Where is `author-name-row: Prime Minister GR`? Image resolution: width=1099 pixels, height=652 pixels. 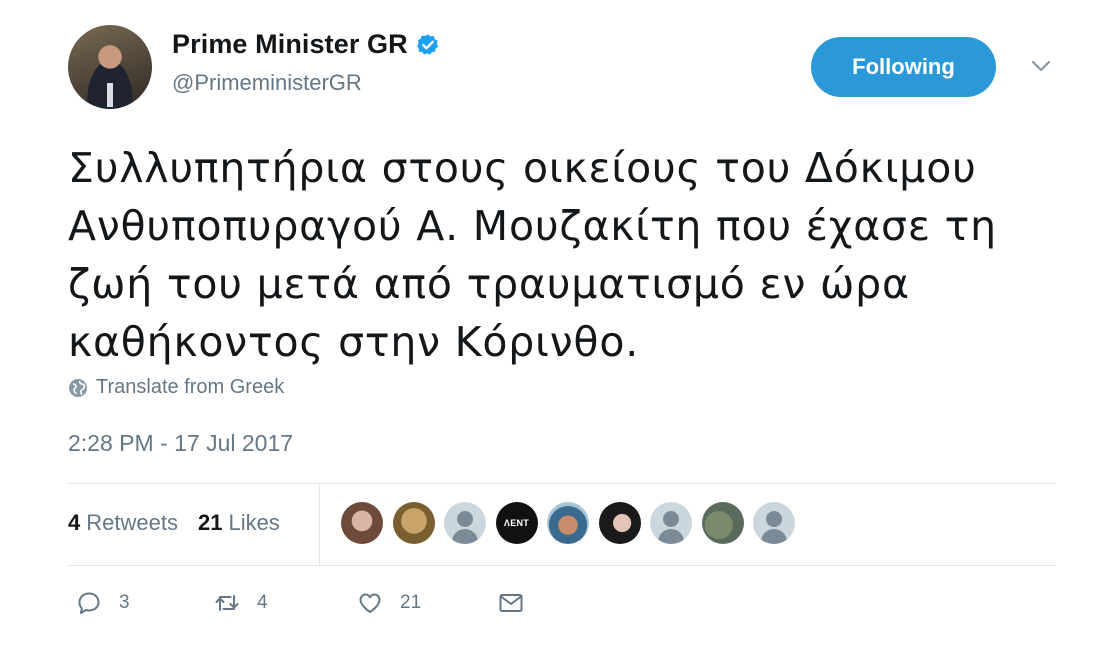 author-name-row: Prime Minister GR is located at coordinates (306, 44).